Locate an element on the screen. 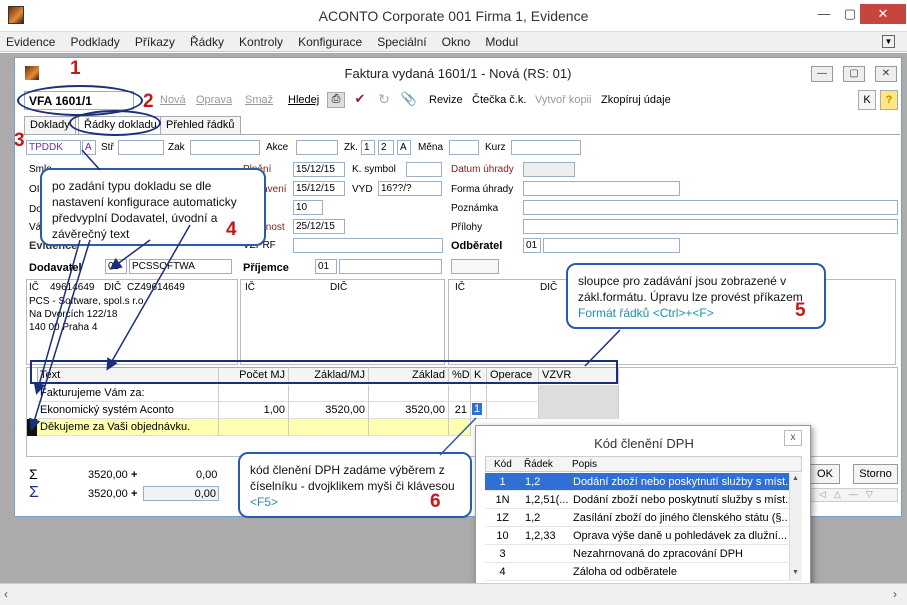  arrow-to-last-row is located at coordinates (59, 335).